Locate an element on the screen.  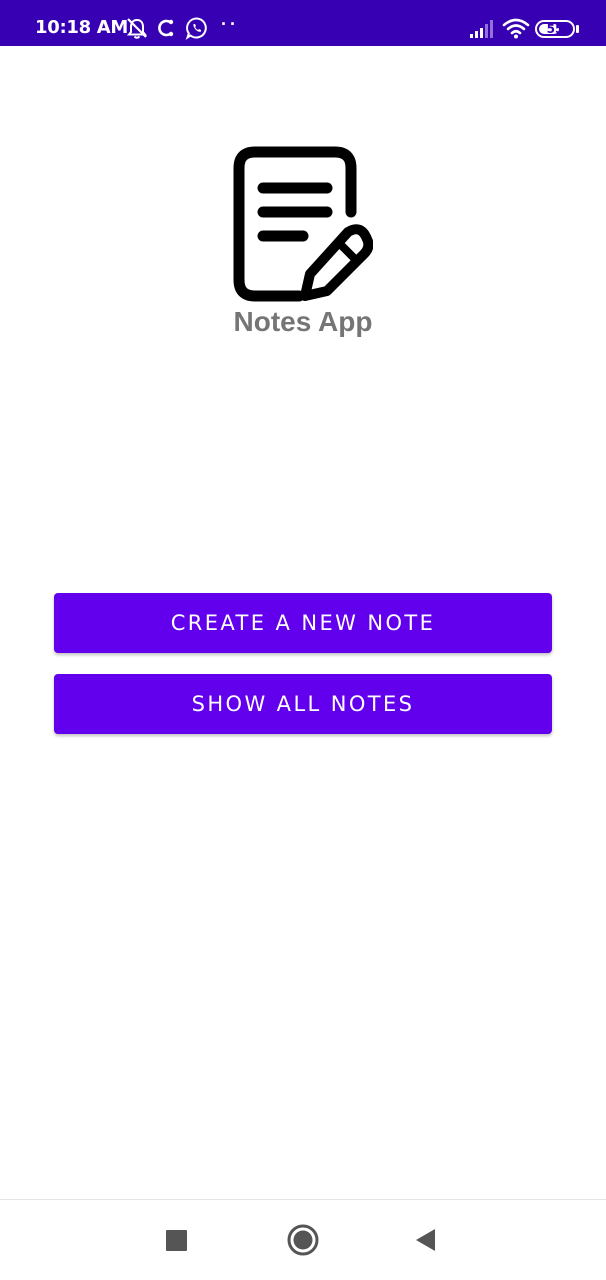
navigation-bar is located at coordinates (303, 1239).